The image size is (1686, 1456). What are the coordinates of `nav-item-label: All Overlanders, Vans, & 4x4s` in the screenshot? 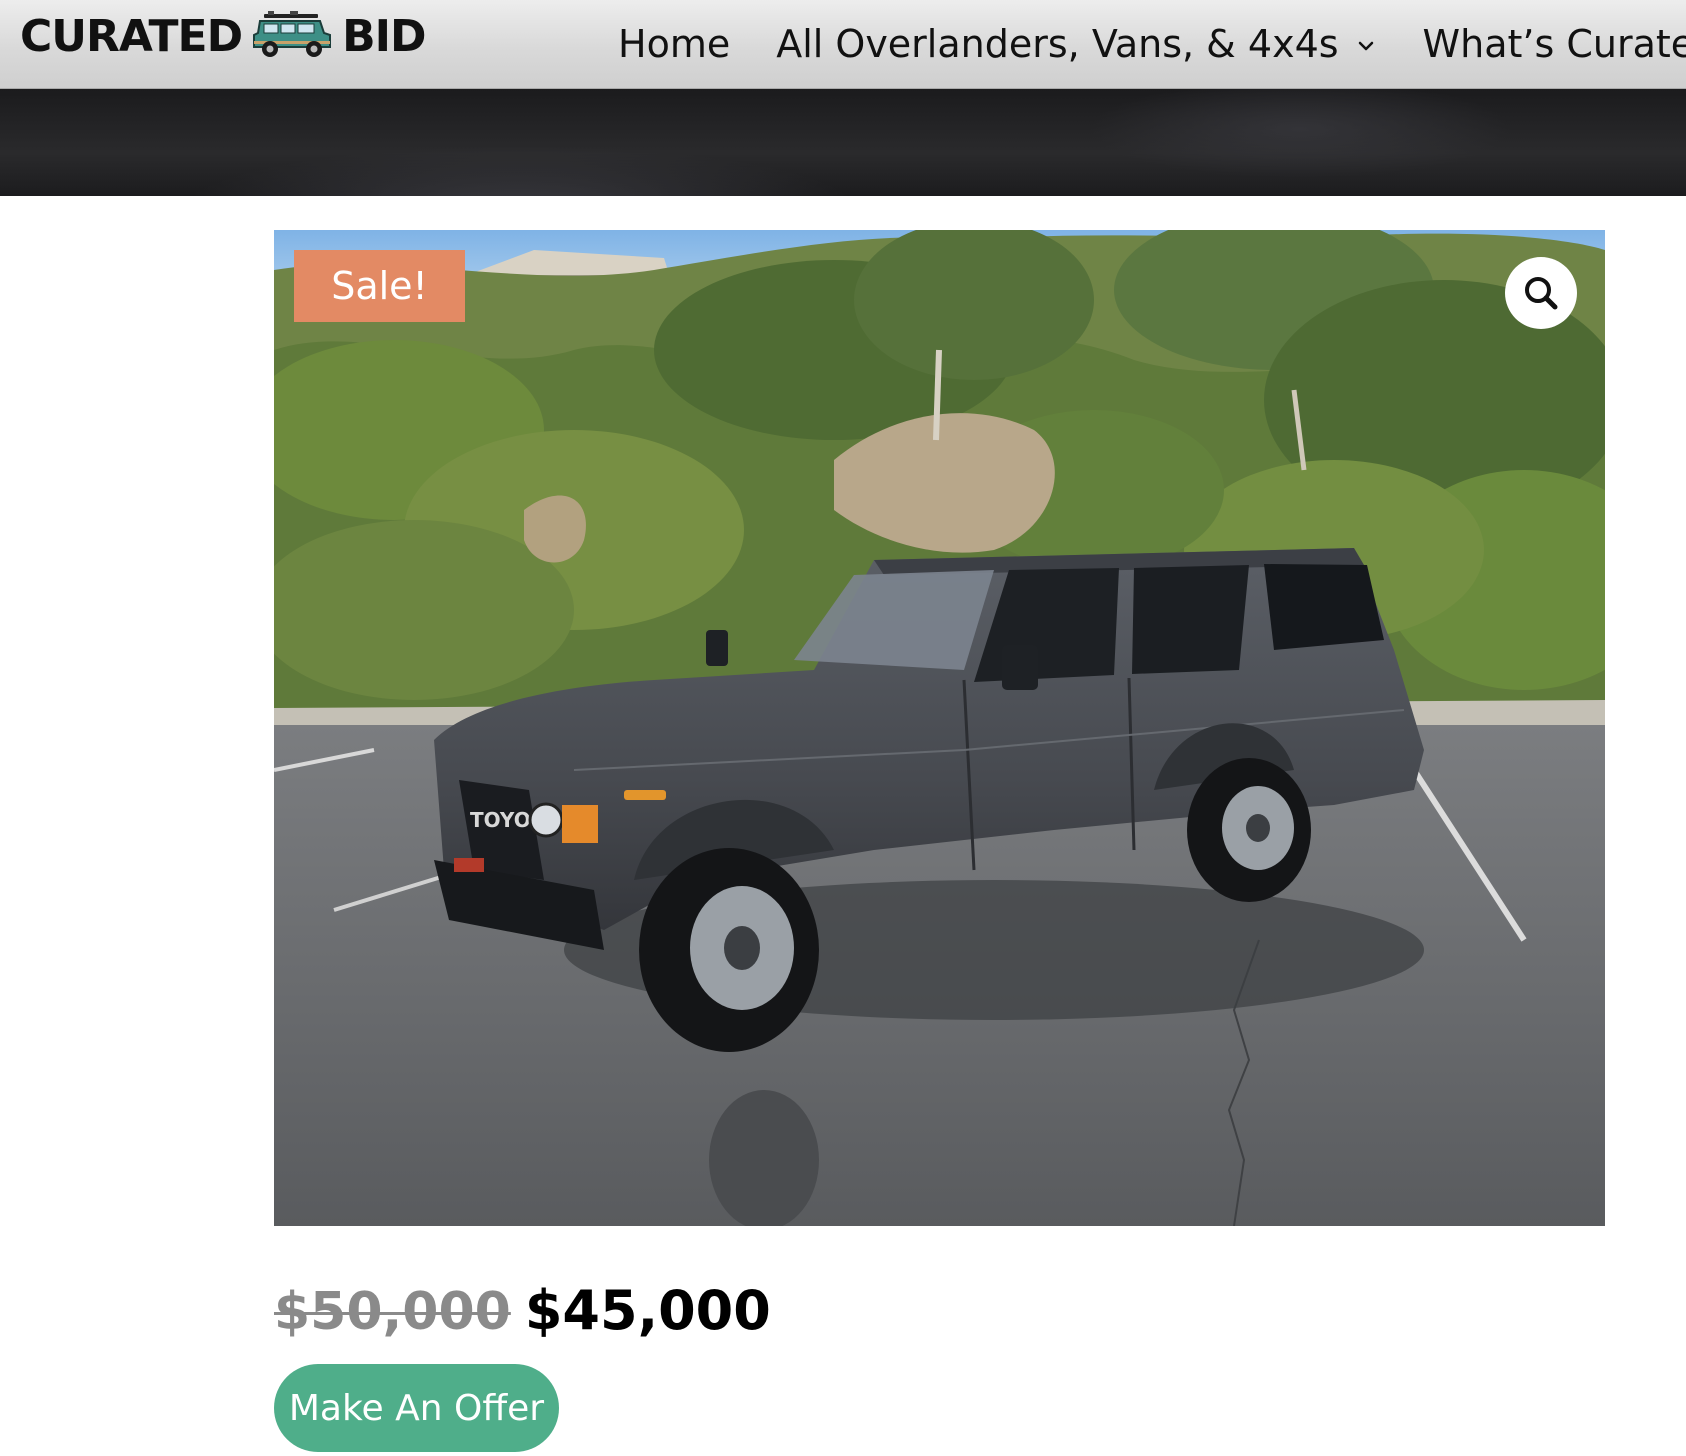 It's located at (1057, 44).